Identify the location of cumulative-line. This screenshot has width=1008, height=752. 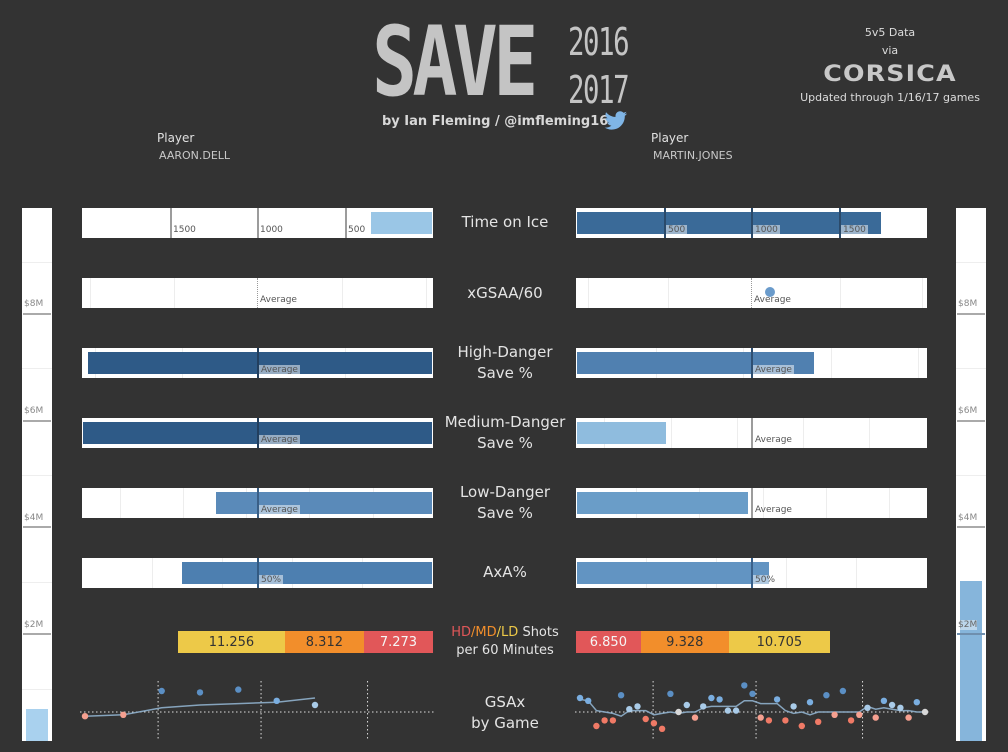
(200, 707).